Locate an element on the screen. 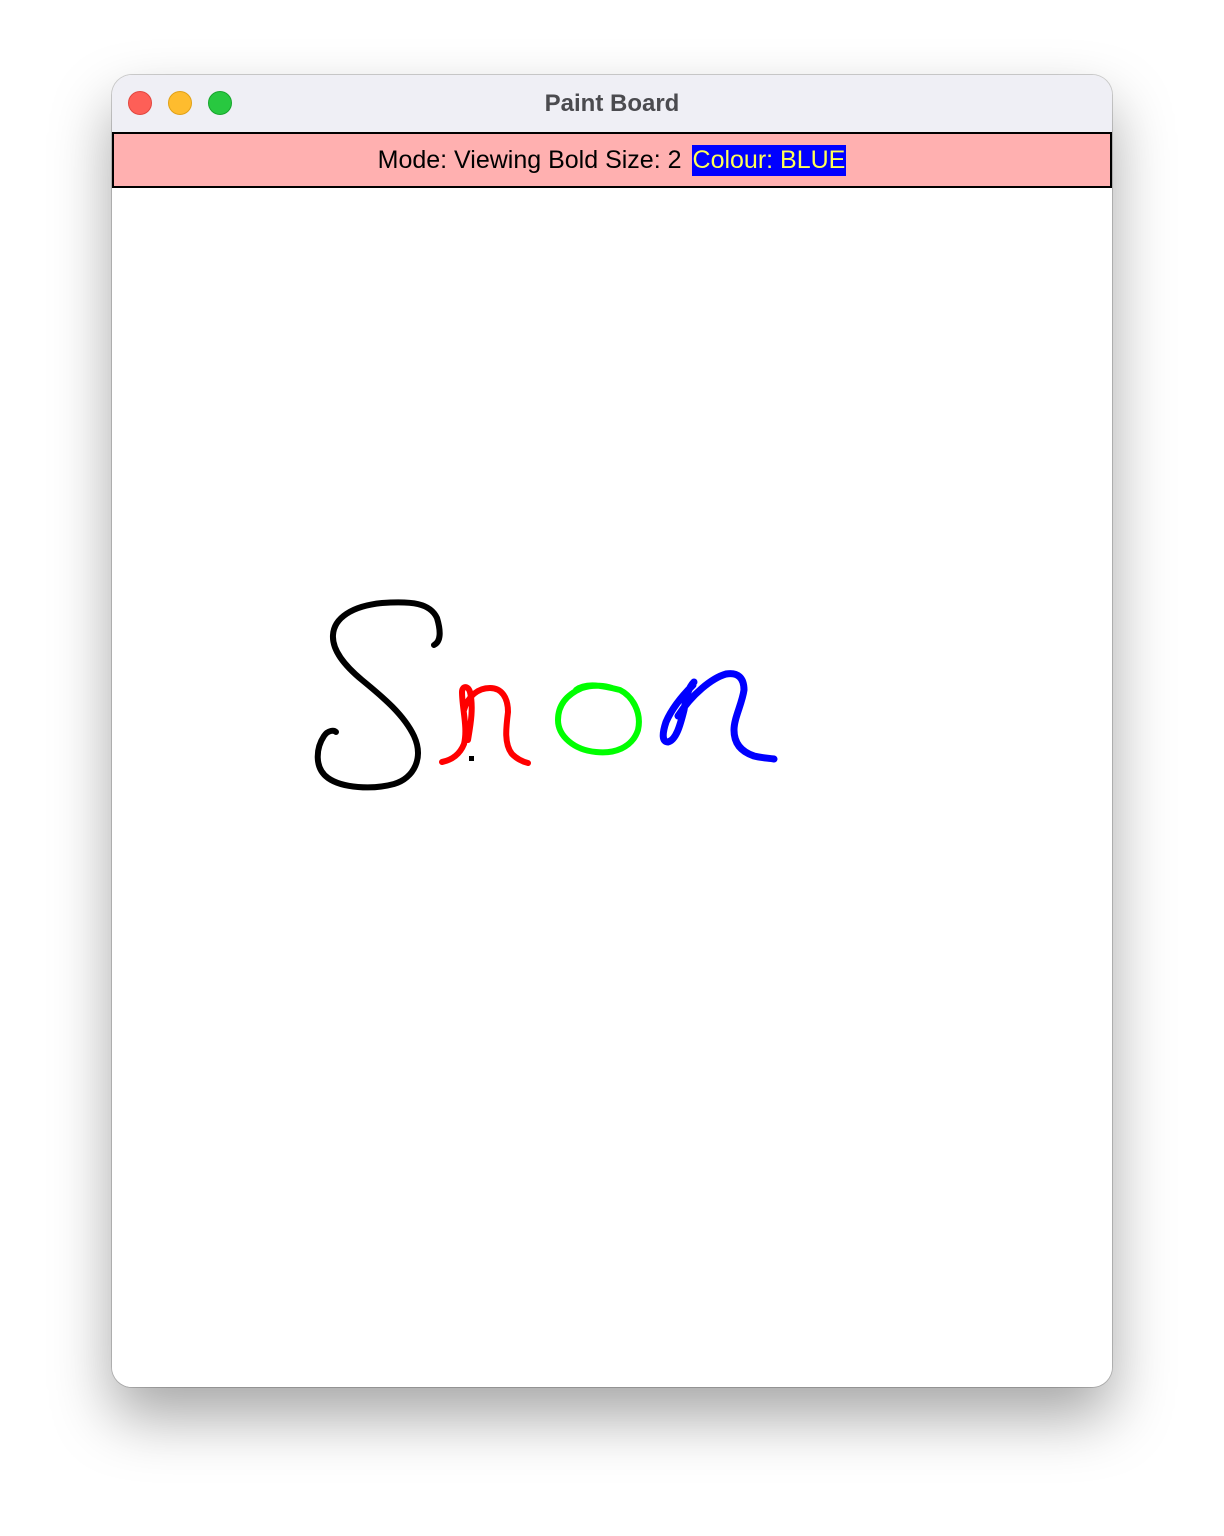 The width and height of the screenshot is (1224, 1536). red-n-stroke is located at coordinates (485, 725).